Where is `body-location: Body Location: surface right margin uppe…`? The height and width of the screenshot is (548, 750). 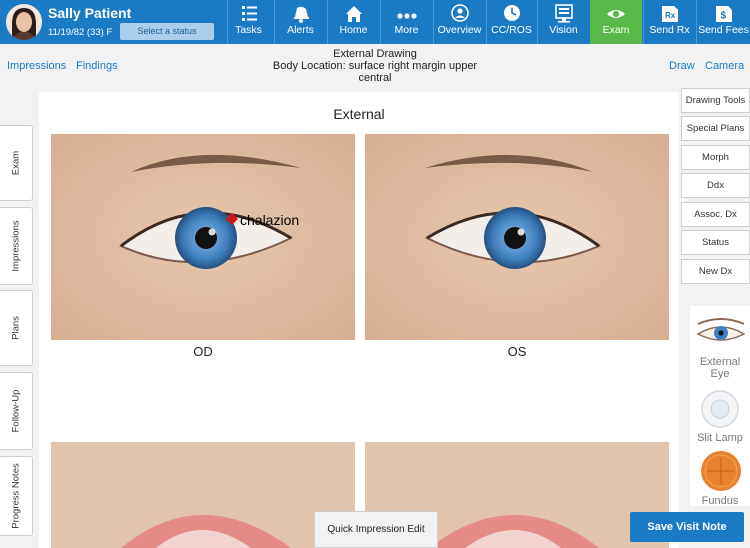
body-location: Body Location: surface right margin uppe… is located at coordinates (375, 72).